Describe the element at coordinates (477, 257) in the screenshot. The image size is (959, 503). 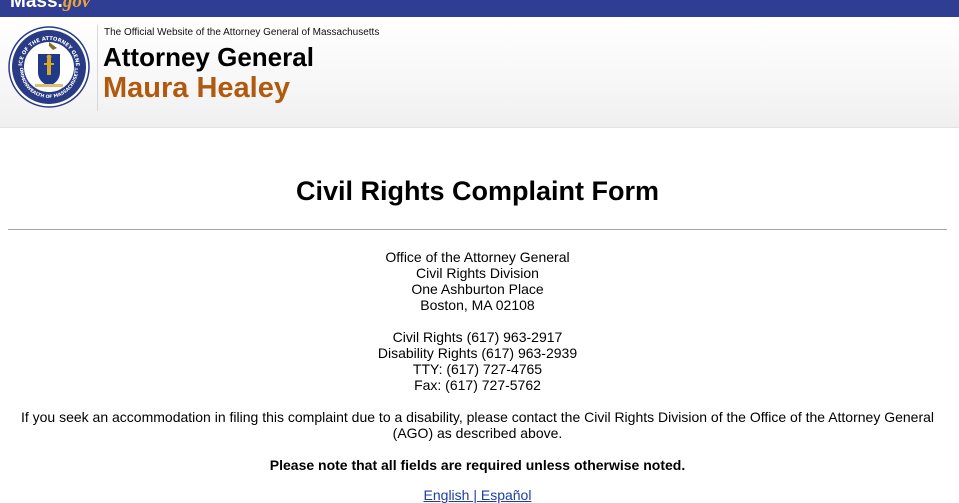
I see `address-line: Office of the Attorney General` at that location.